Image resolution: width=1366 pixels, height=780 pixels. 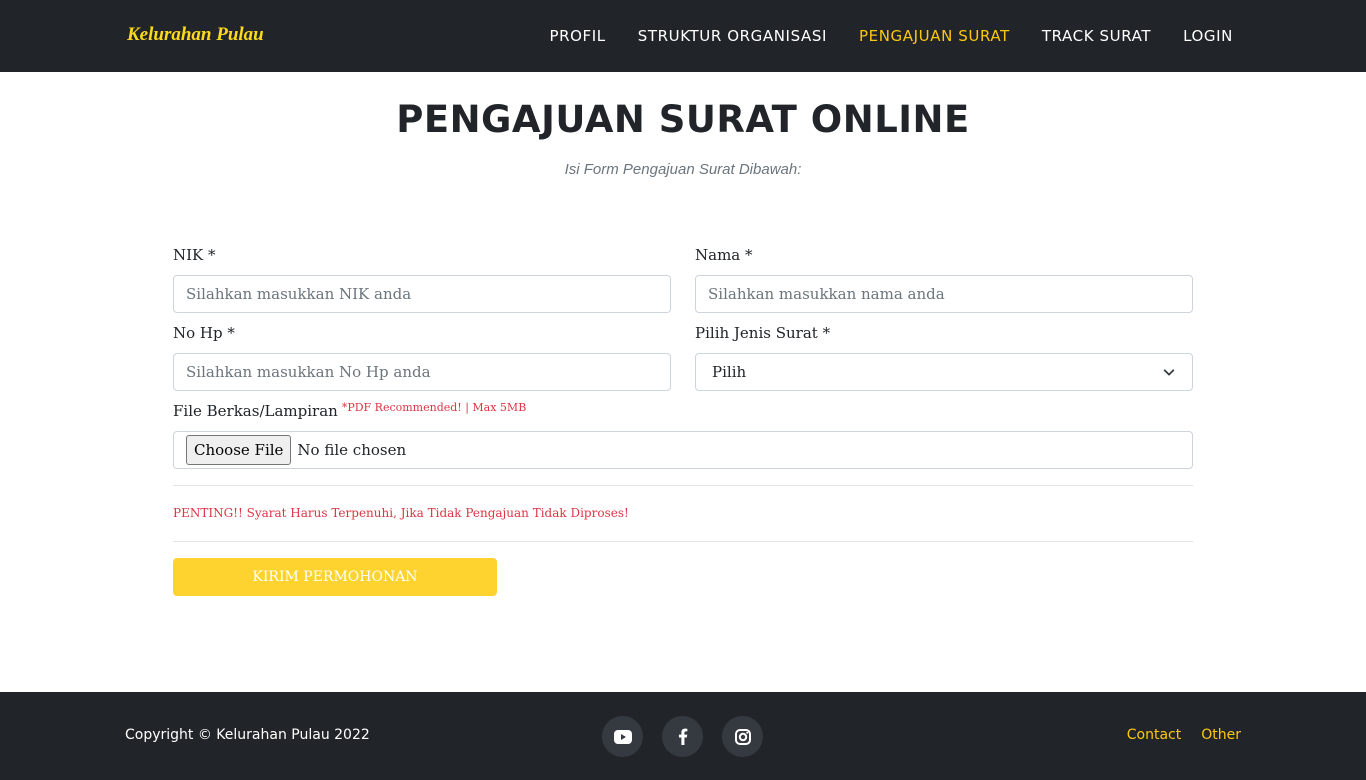 What do you see at coordinates (683, 169) in the screenshot?
I see `page-subtitle: Isi Form Pengajuan Surat Dibawah:` at bounding box center [683, 169].